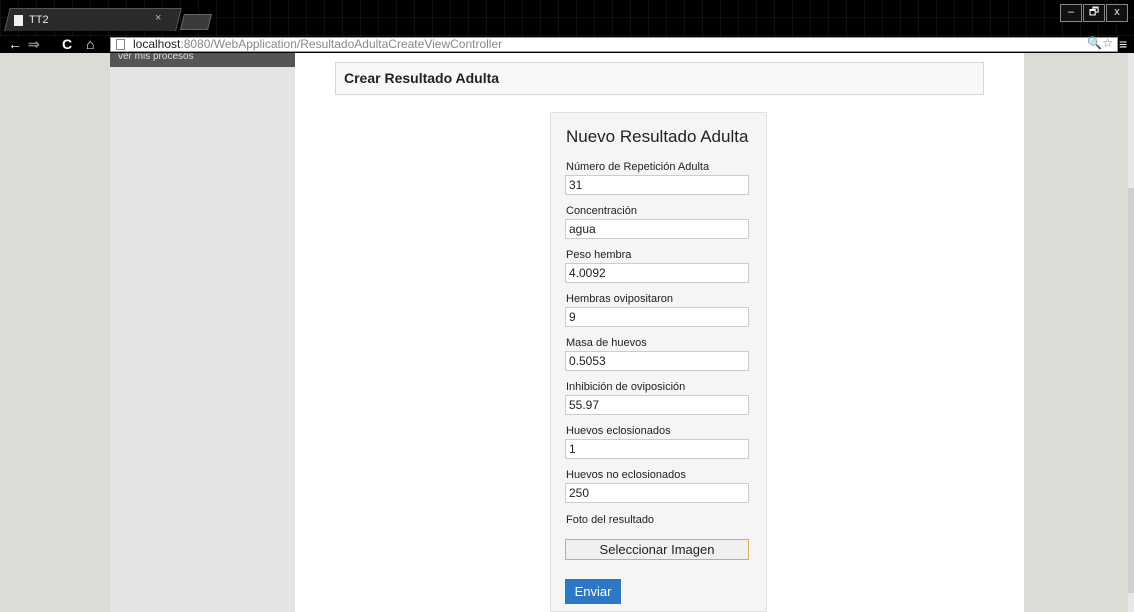  I want to click on field-label-repeticion: Número de Repetición Adulta, so click(638, 167).